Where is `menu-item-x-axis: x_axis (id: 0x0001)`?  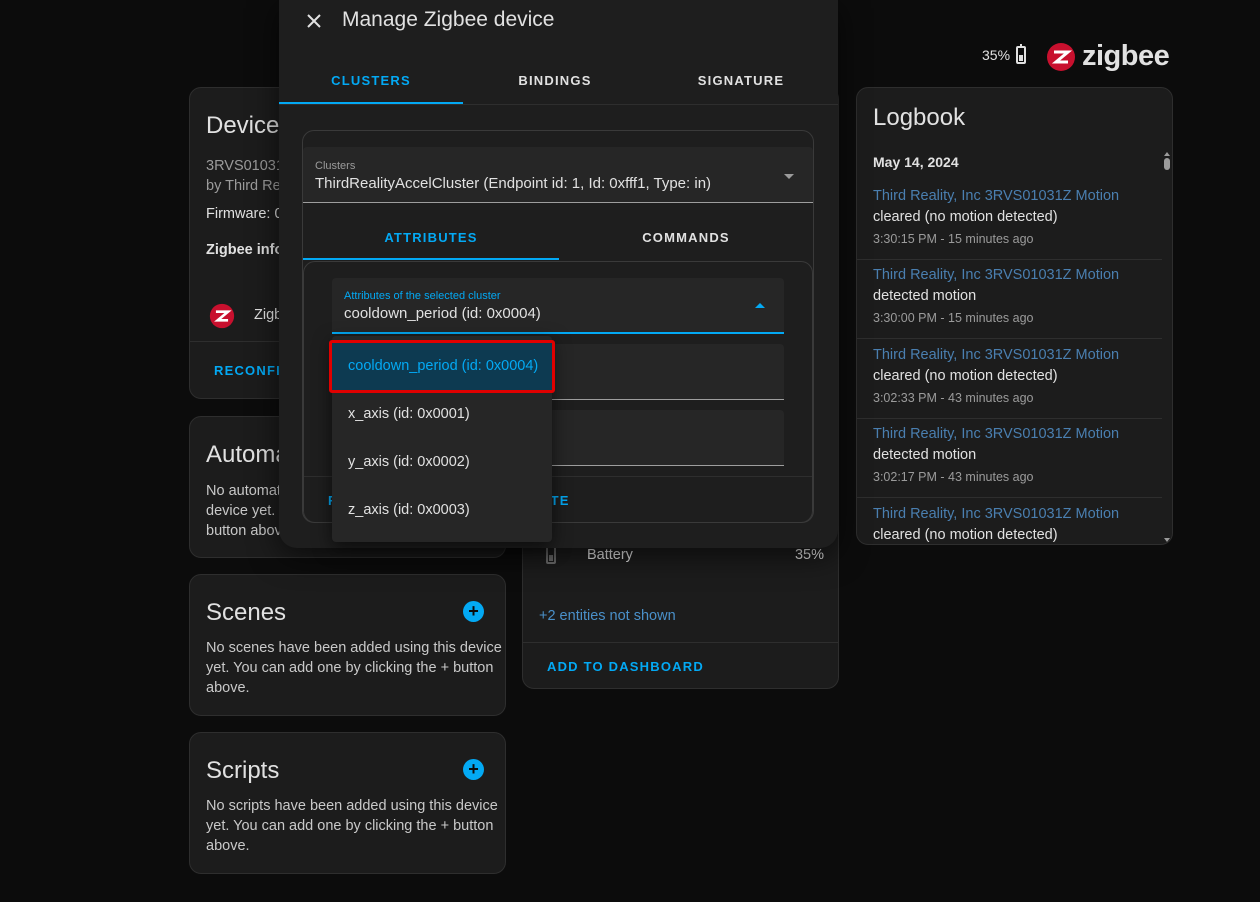
menu-item-x-axis: x_axis (id: 0x0001) is located at coordinates (442, 414).